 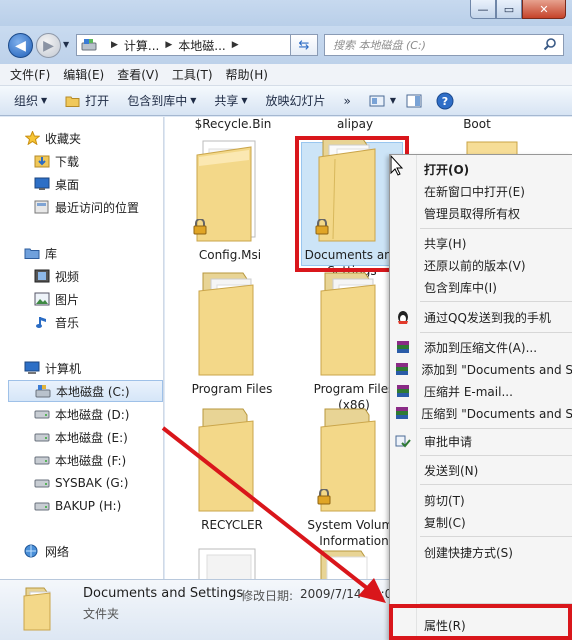 What do you see at coordinates (230, 199) in the screenshot?
I see `folder-item-config-msi: Config.Msi` at bounding box center [230, 199].